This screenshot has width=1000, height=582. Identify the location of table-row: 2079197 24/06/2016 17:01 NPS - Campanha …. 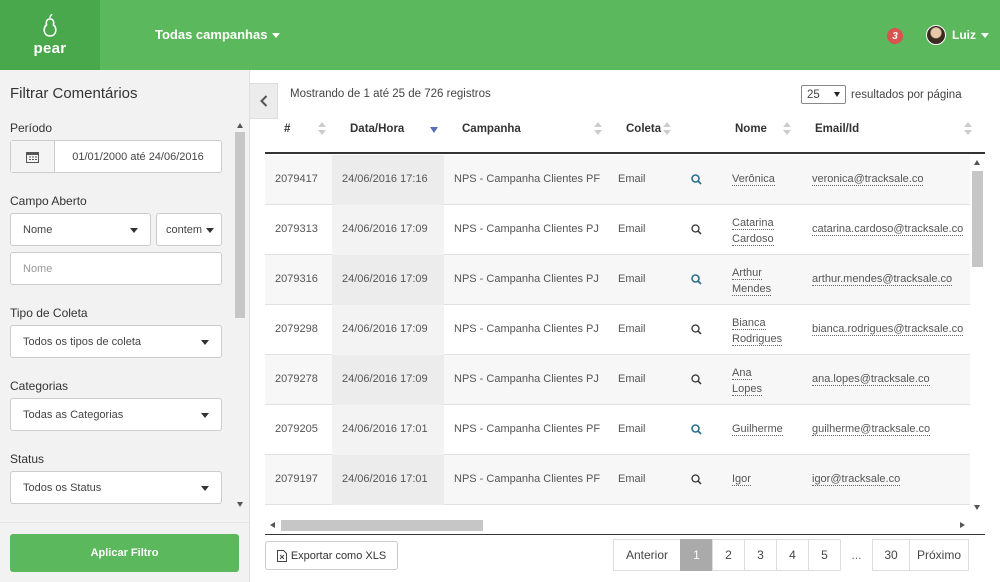
(617, 480).